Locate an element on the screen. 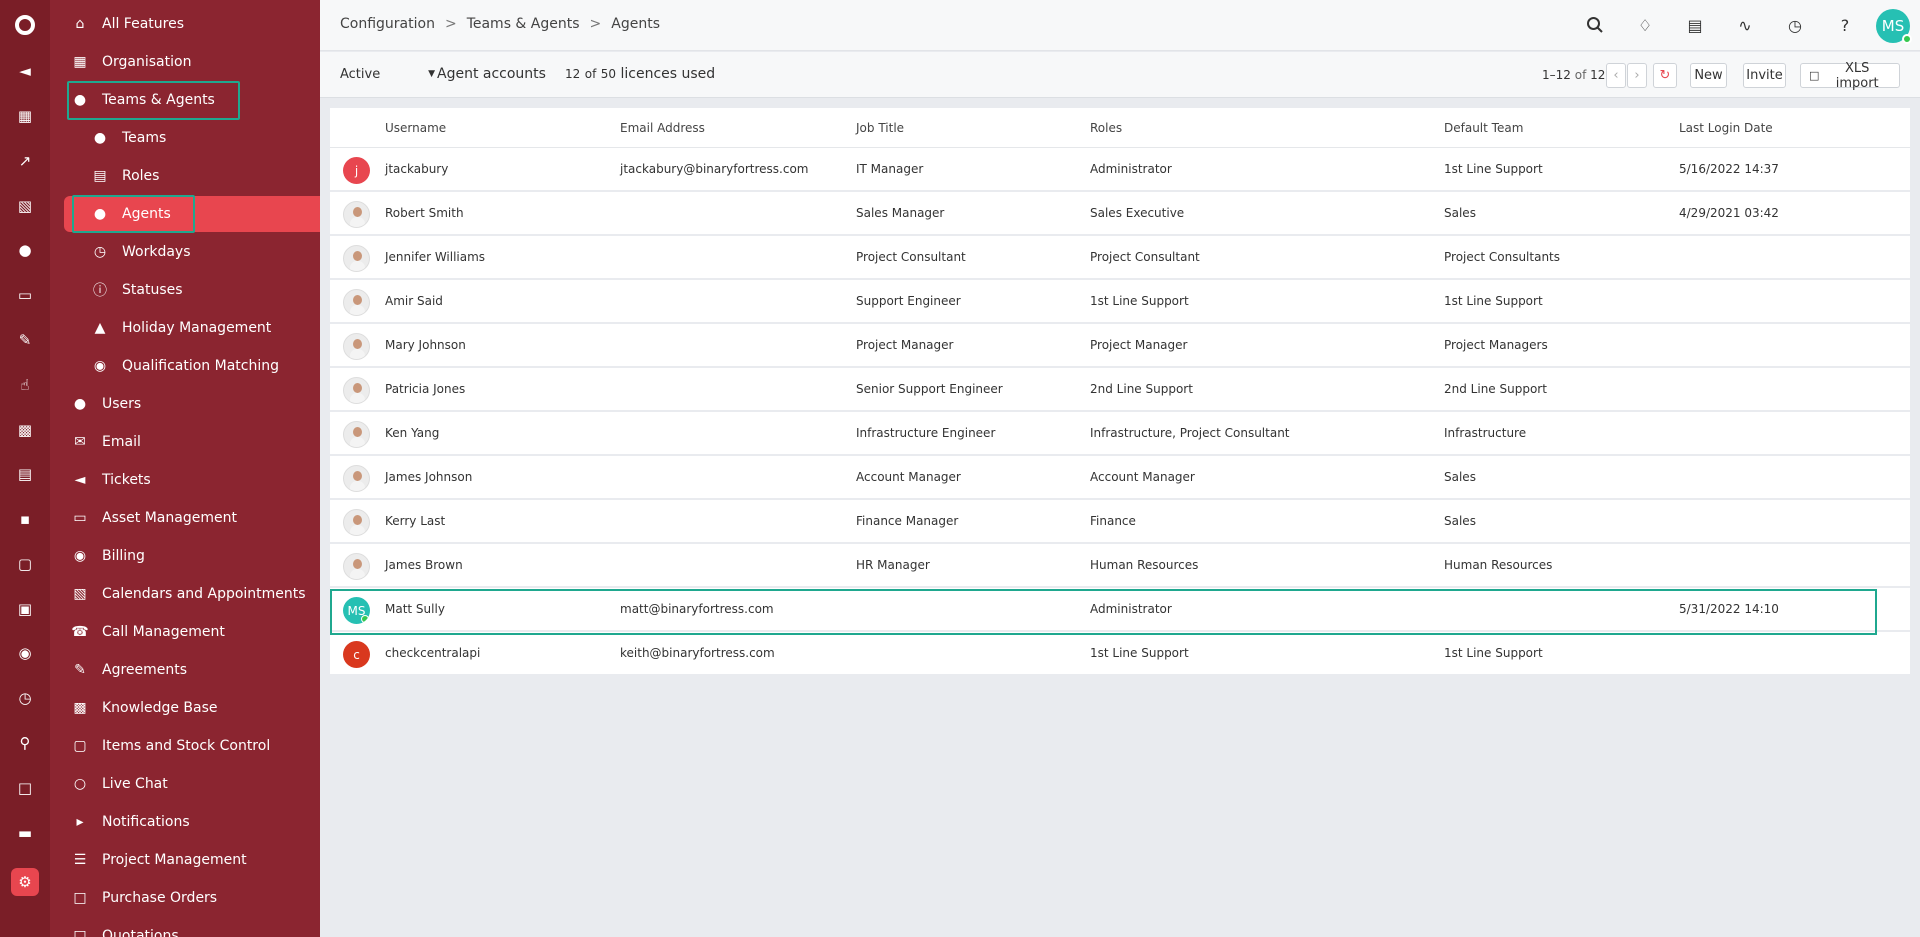 This screenshot has height=937, width=1920. bell-icon: ♢ is located at coordinates (1645, 25).